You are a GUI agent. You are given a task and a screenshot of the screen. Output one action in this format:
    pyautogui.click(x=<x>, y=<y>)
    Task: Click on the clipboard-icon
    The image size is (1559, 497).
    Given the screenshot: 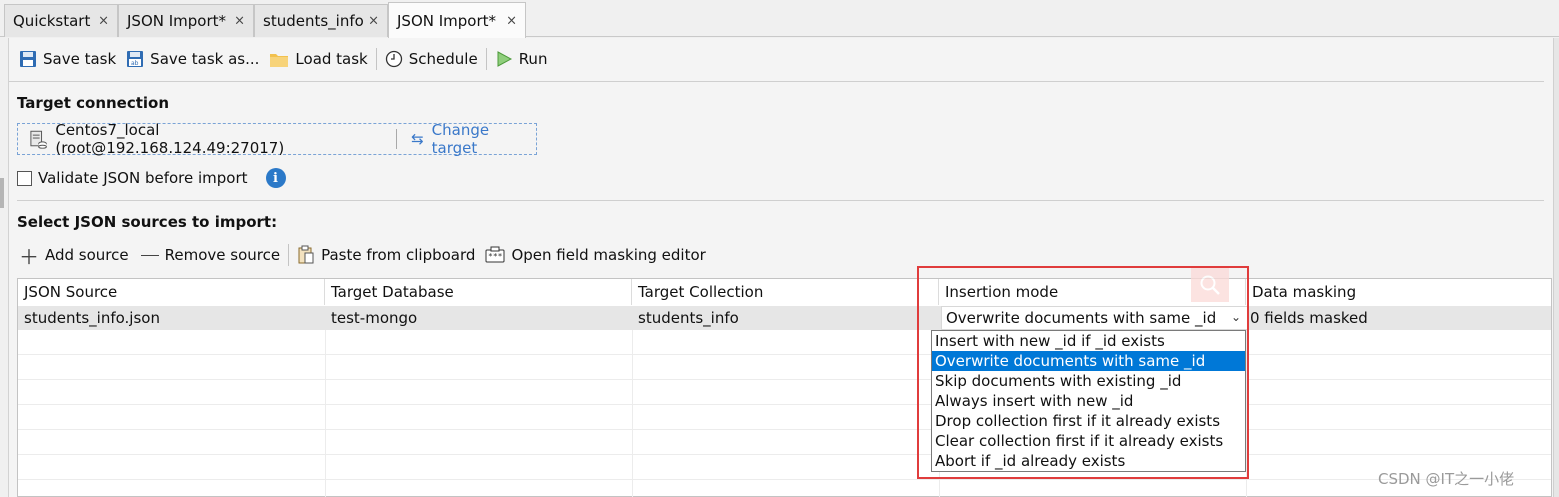 What is the action you would take?
    pyautogui.click(x=306, y=254)
    